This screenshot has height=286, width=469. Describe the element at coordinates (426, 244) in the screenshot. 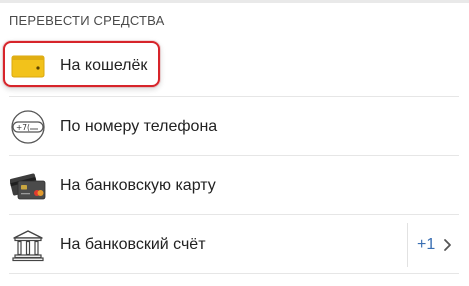

I see `accounts-count: +1` at that location.